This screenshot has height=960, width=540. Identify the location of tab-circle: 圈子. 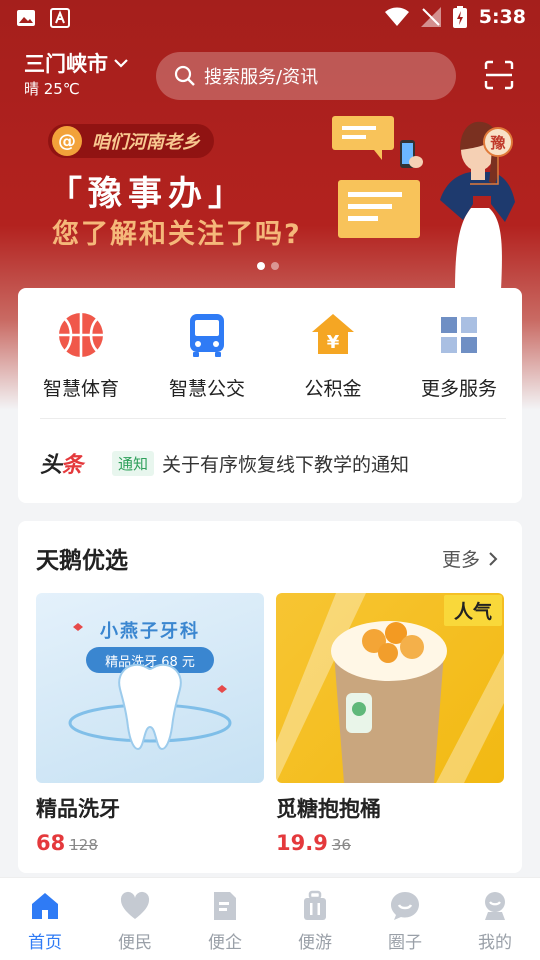
(405, 919).